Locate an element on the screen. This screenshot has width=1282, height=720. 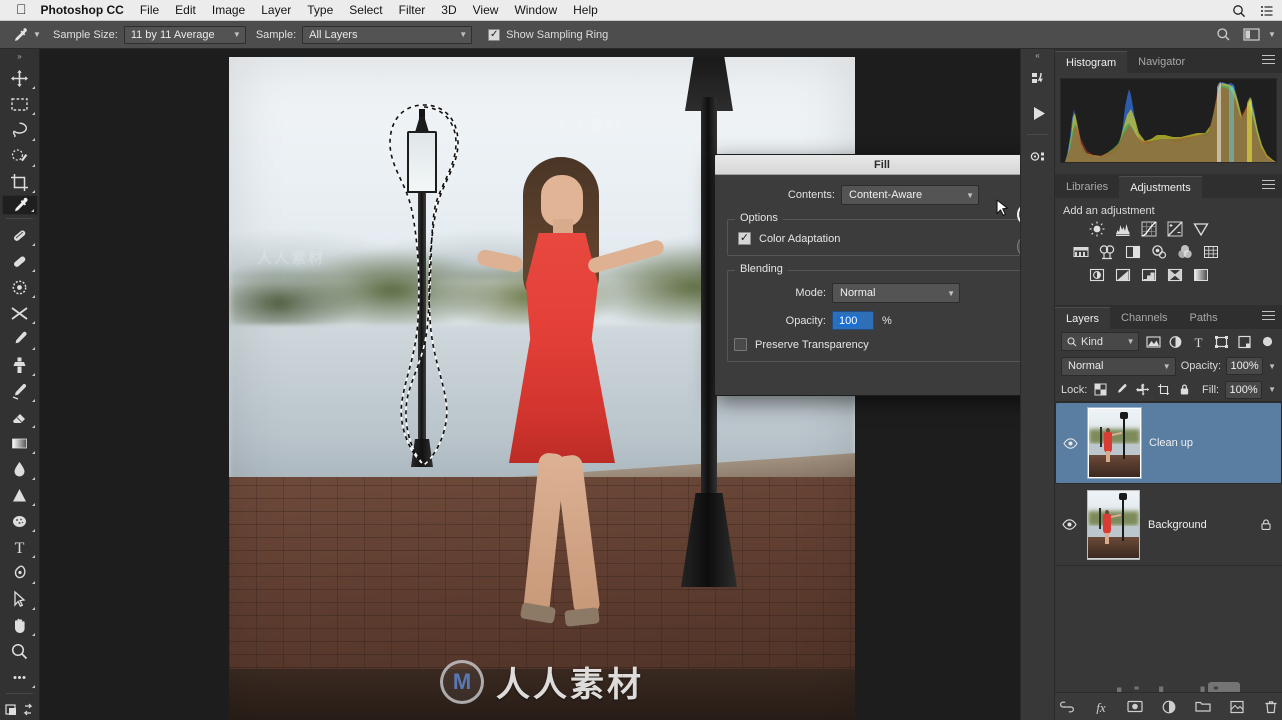
brightness-contrast-icon is located at coordinates (1096, 229).